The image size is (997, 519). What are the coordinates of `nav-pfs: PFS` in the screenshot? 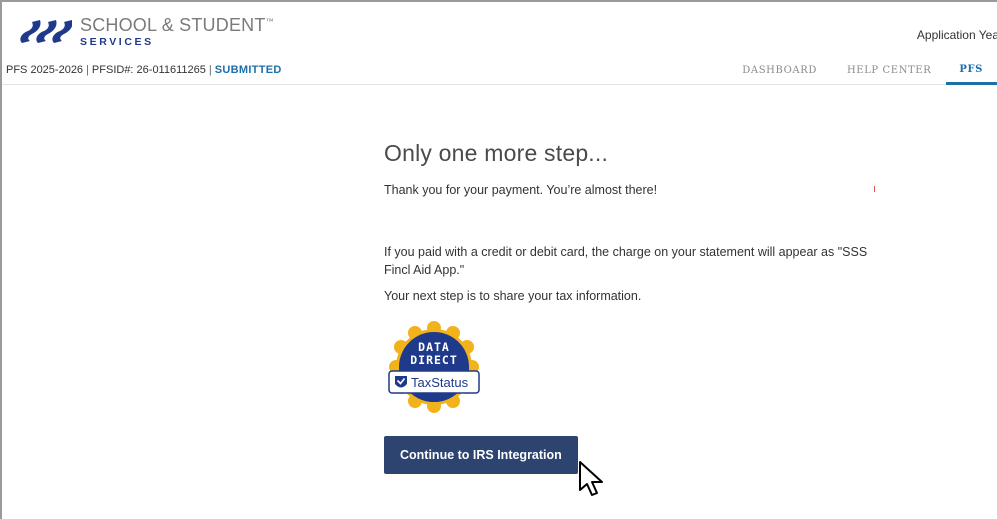 It's located at (971, 71).